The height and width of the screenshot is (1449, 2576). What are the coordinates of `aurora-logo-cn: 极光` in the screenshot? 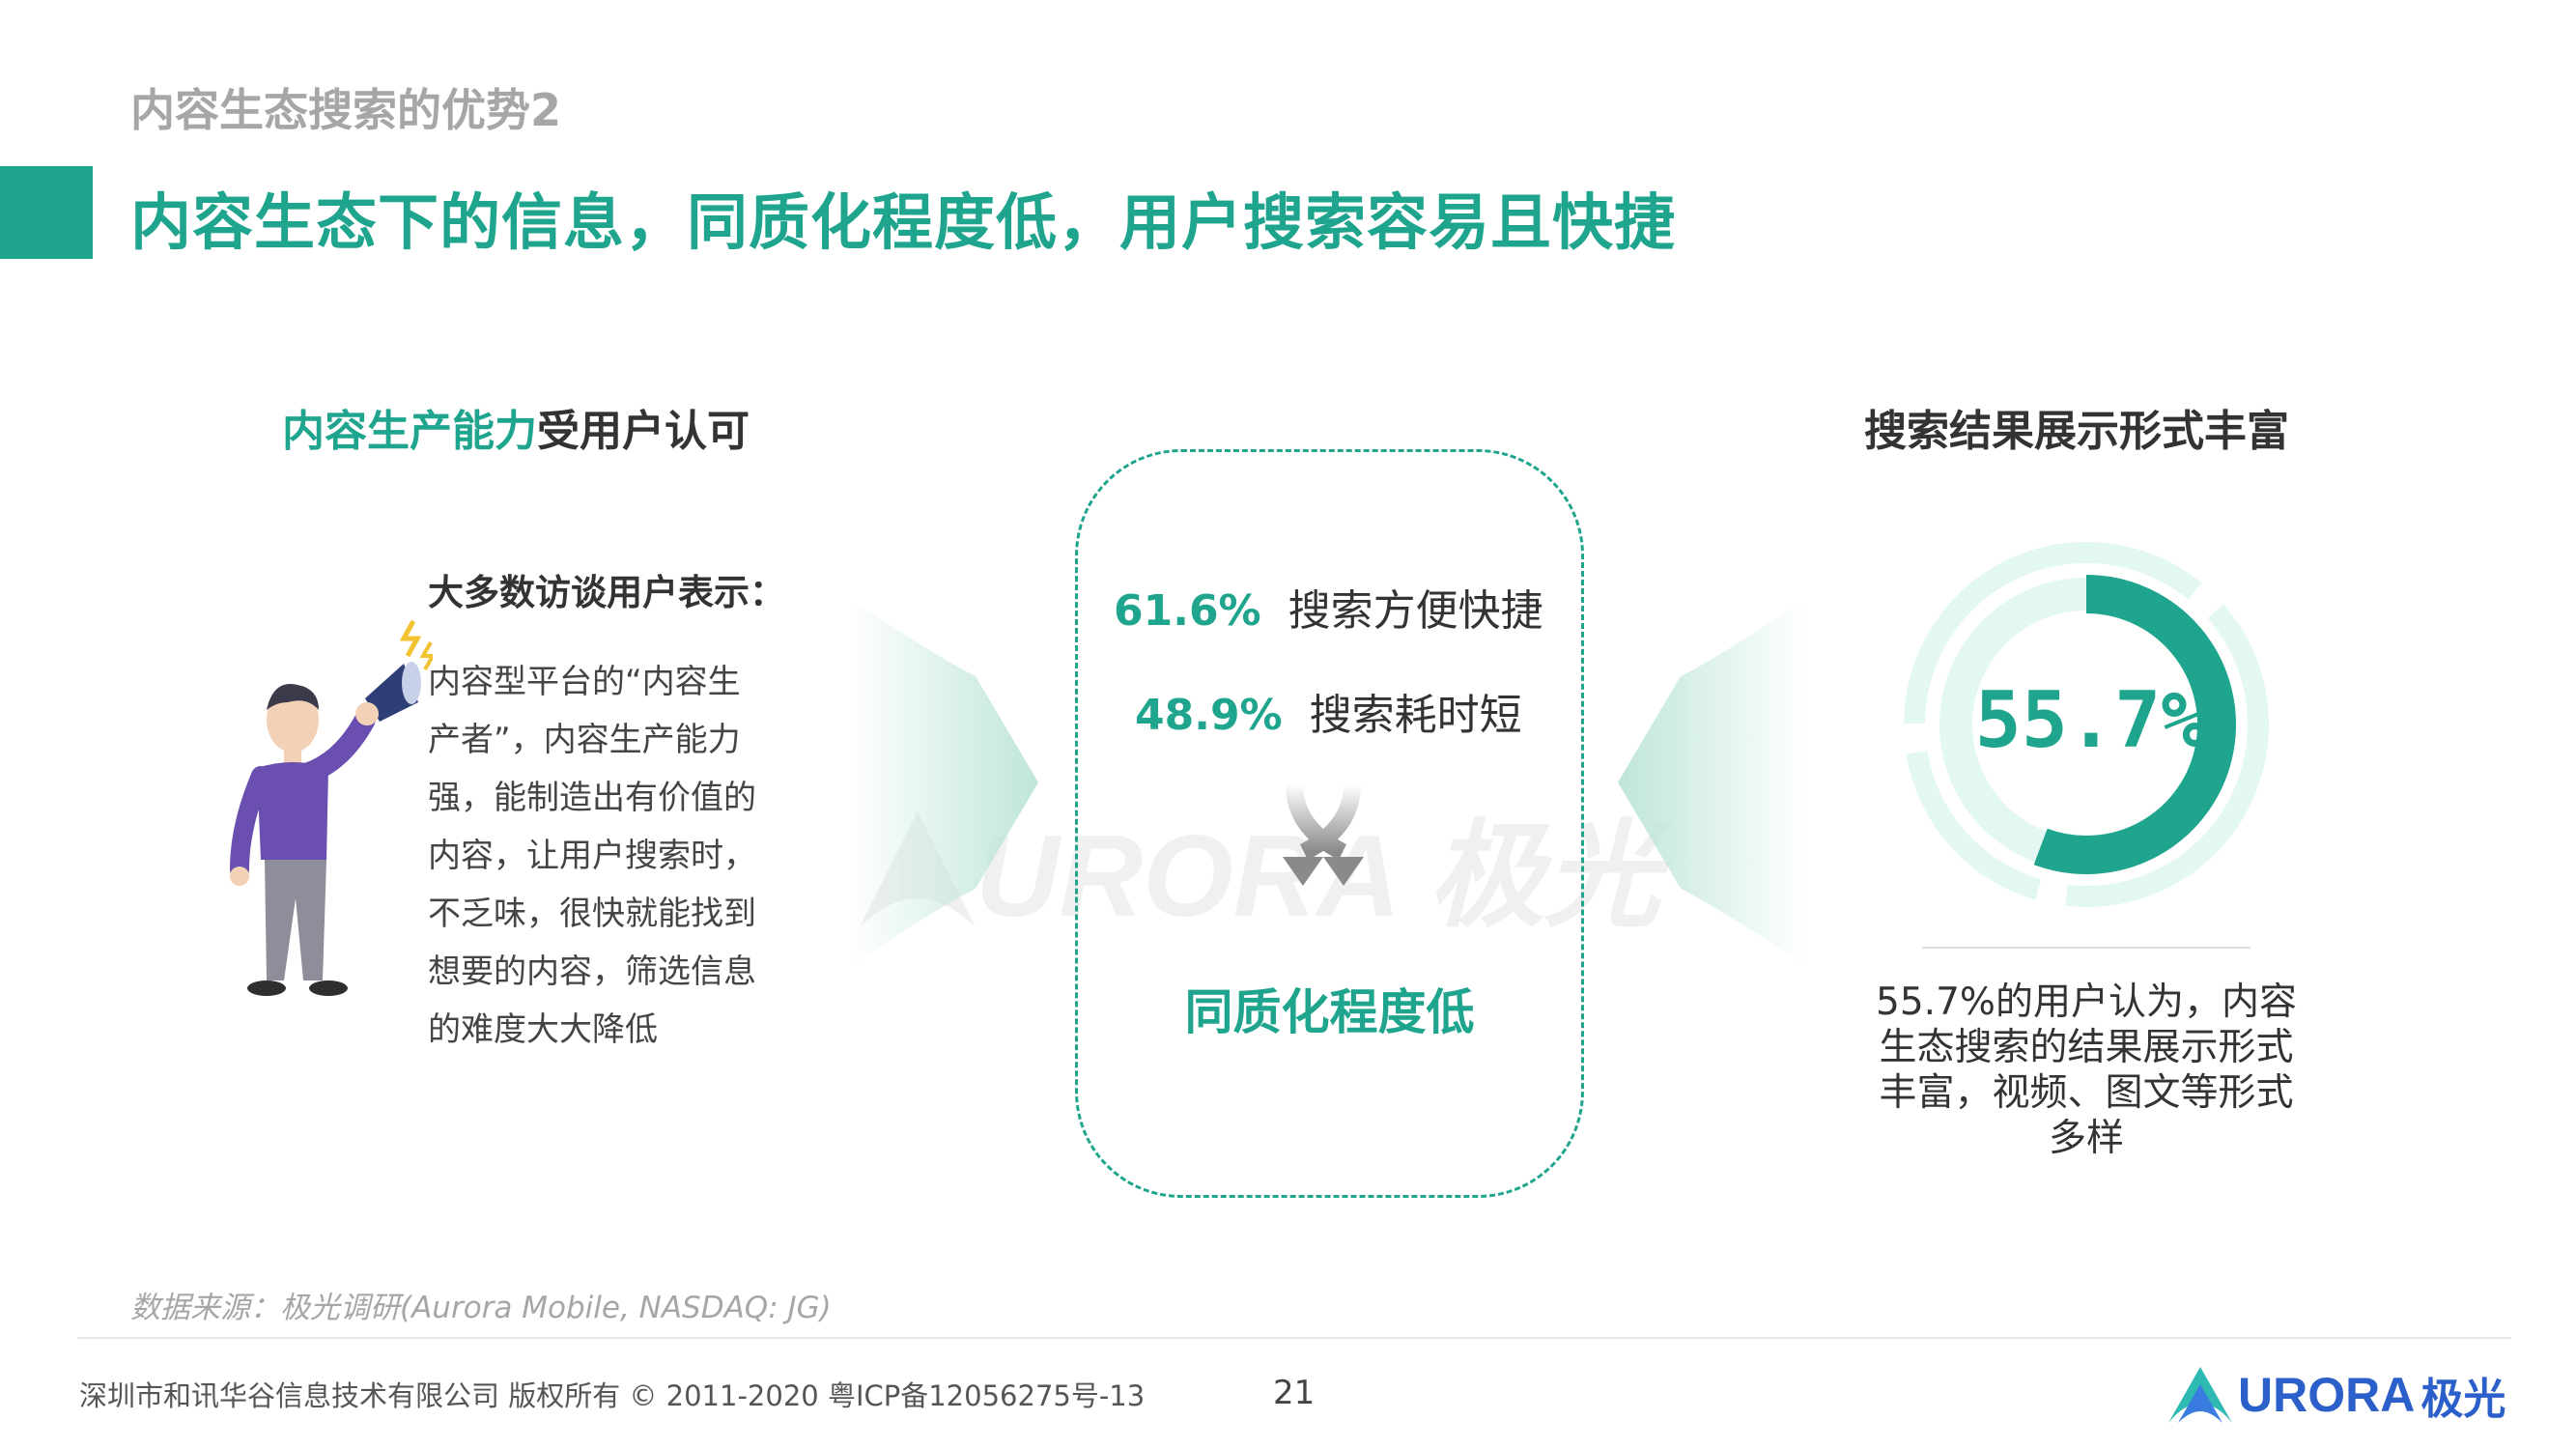 It's located at (2463, 1399).